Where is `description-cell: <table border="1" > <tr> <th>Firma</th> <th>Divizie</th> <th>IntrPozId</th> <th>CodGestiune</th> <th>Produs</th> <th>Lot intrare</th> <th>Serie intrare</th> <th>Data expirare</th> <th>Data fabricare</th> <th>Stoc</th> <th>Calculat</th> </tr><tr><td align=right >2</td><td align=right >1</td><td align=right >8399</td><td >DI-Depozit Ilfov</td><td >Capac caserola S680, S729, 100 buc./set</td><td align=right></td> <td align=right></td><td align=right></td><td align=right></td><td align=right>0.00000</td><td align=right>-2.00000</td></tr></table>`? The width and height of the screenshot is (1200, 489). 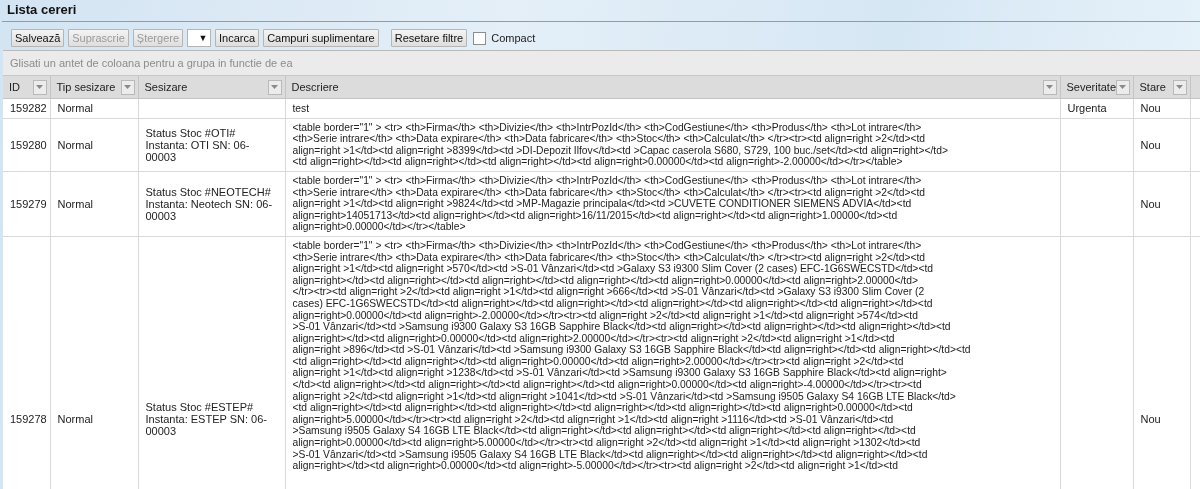
description-cell: <table border="1" > <tr> <th>Firma</th> <th>Divizie</th> <th>IntrPozId</th> <th>CodGestiune</th> <th>Produs</th> <th>Lot intrare</th> <th>Serie intrare</th> <th>Data expirare</th> <th>Data fabricare</th> <th>Stoc</th> <th>Calculat</th> </tr><tr><td align=right >2</td><td align=right >1</td><td align=right >8399</td><td >DI-Depozit Ilfov</td><td >Capac caserola S680, S729, 100 buc./set</td><td align=right></td> <td align=right></td><td align=right></td><td align=right></td><td align=right>0.00000</td><td align=right>-2.00000</td></tr></table> is located at coordinates (620, 144).